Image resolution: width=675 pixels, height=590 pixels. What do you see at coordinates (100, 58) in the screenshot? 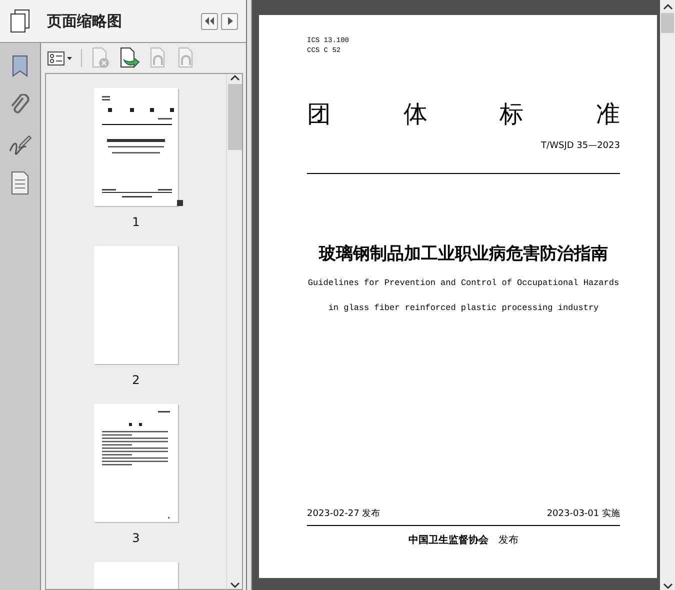
I see `delete-page-icon` at bounding box center [100, 58].